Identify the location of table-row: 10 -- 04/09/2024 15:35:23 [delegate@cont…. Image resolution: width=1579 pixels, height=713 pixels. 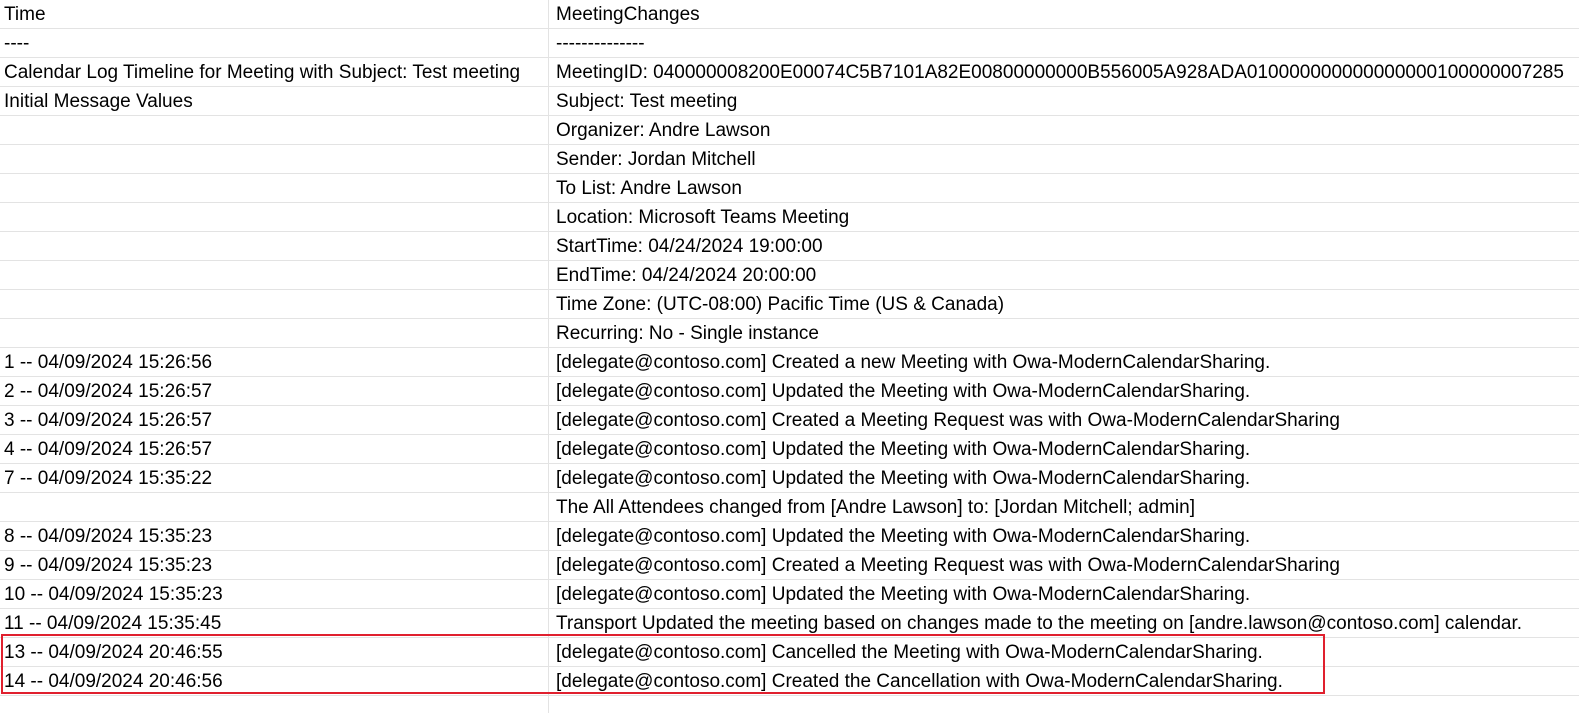
(789, 594).